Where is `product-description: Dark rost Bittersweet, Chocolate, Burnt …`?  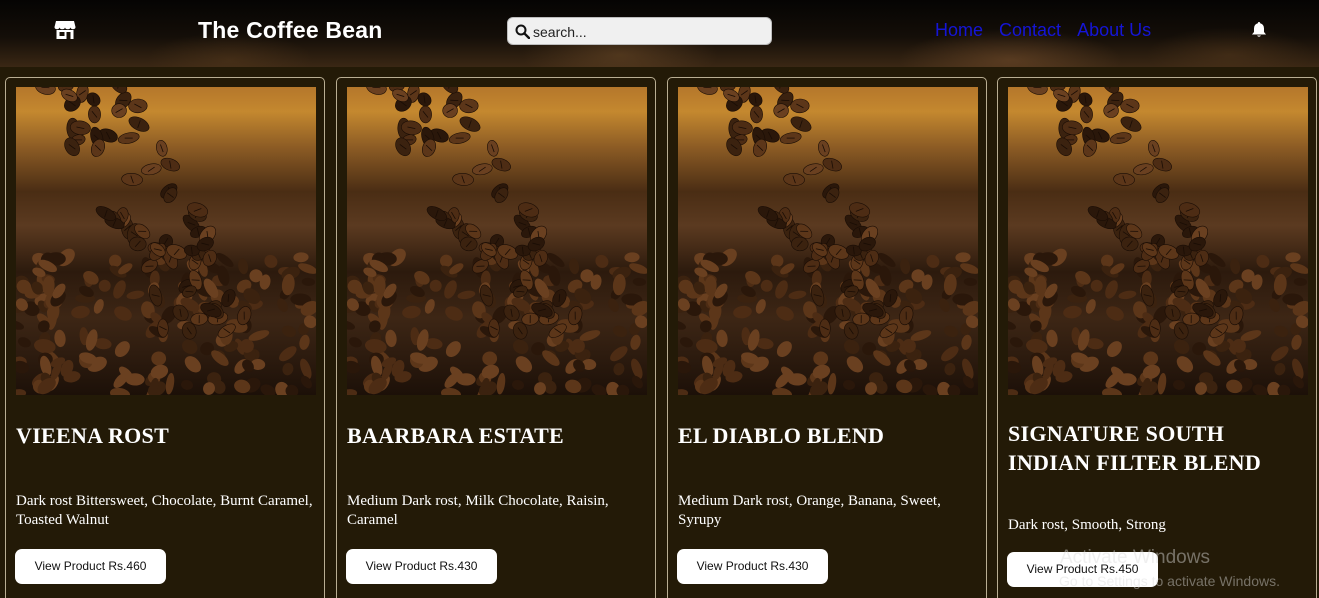
product-description: Dark rost Bittersweet, Chocolate, Burnt … is located at coordinates (164, 510).